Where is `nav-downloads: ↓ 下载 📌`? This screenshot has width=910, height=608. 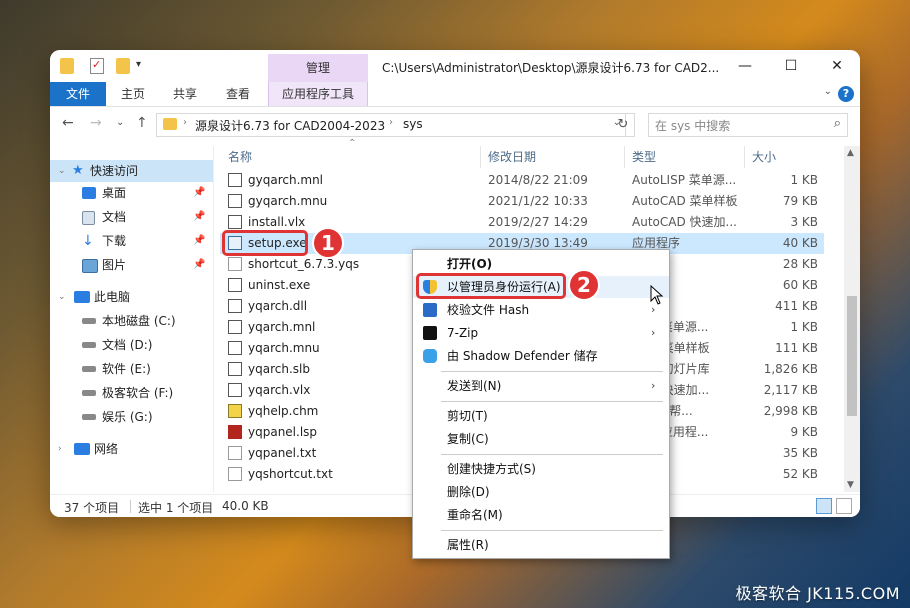 nav-downloads: ↓ 下载 📌 is located at coordinates (131, 241).